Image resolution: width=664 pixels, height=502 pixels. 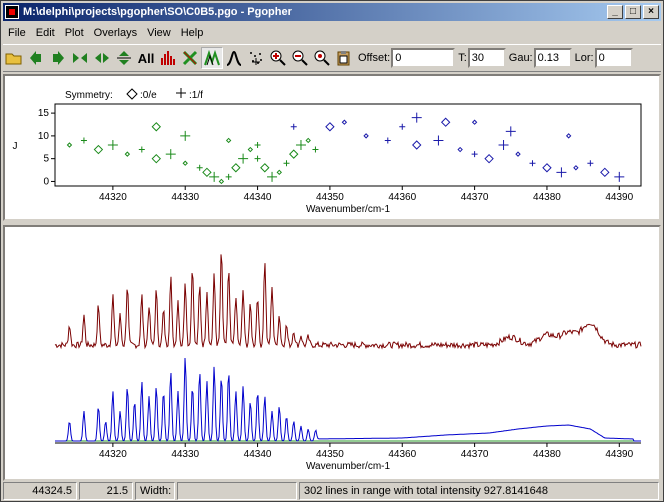 I want to click on menu-view: View, so click(x=159, y=33).